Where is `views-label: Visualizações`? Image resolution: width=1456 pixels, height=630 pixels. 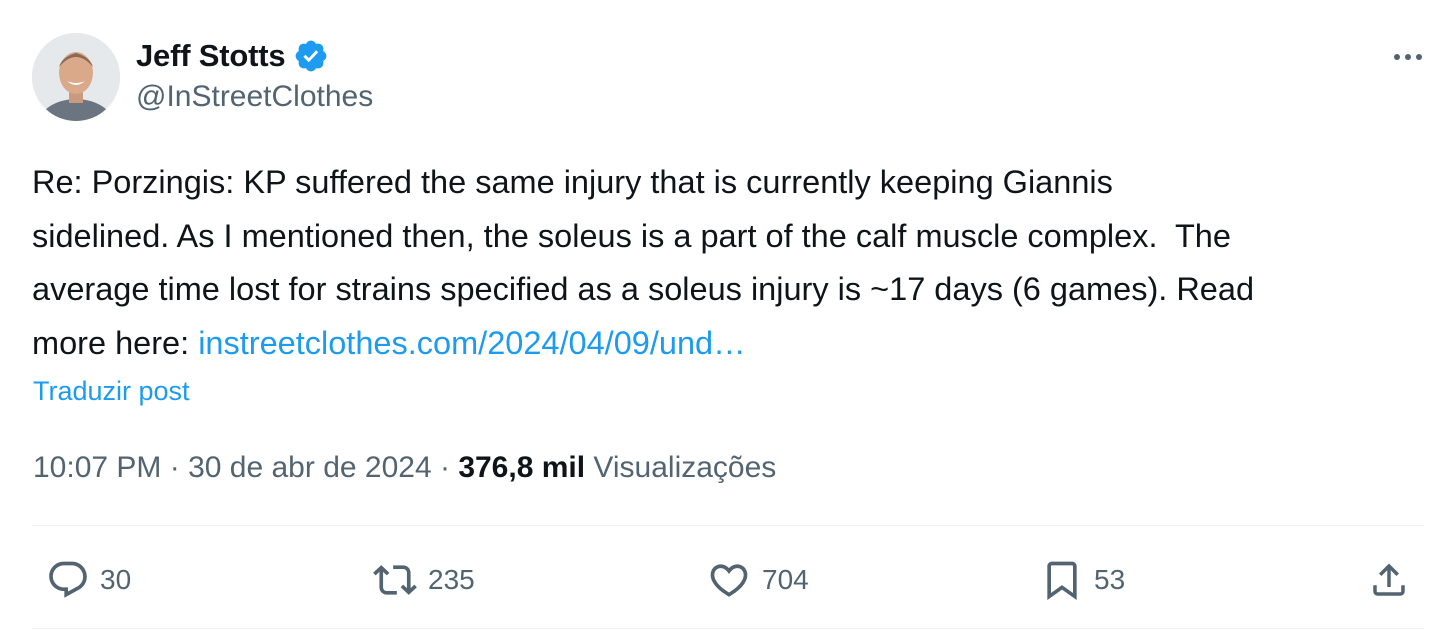 views-label: Visualizações is located at coordinates (681, 467).